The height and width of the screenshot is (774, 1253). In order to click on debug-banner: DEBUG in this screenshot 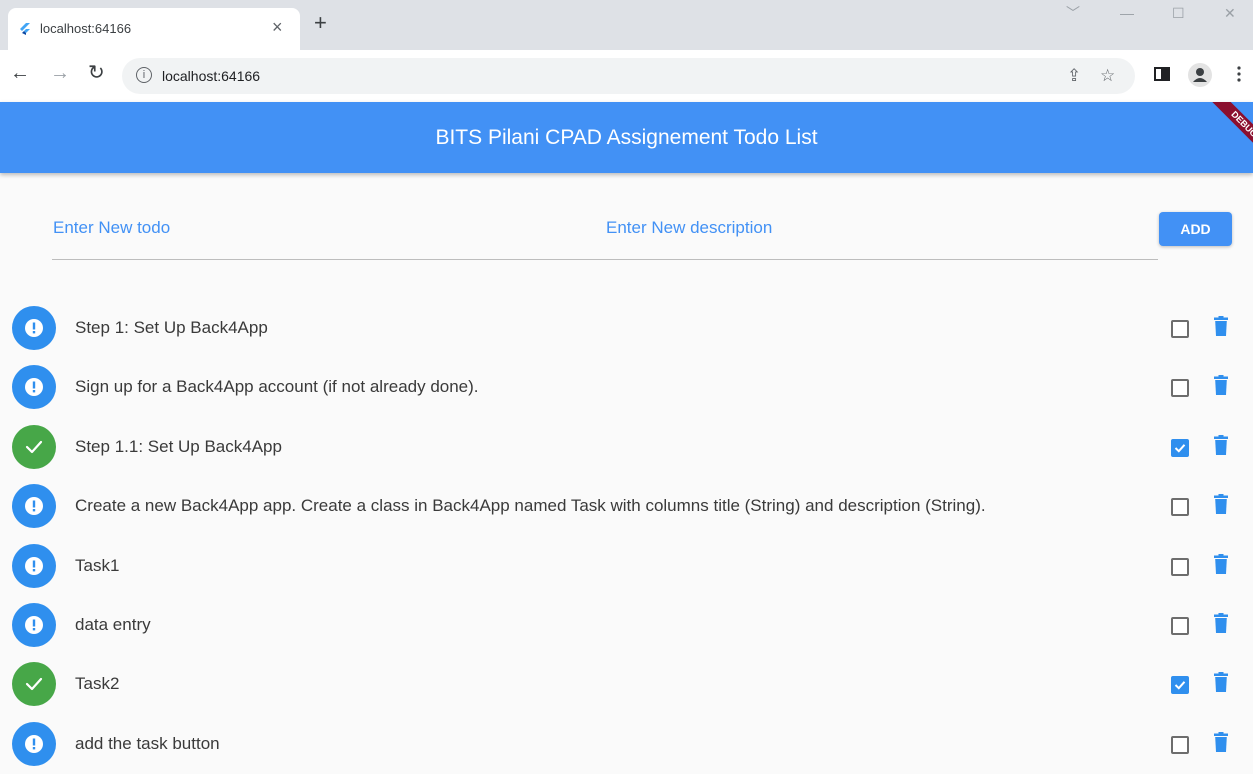, I will do `click(1223, 132)`.